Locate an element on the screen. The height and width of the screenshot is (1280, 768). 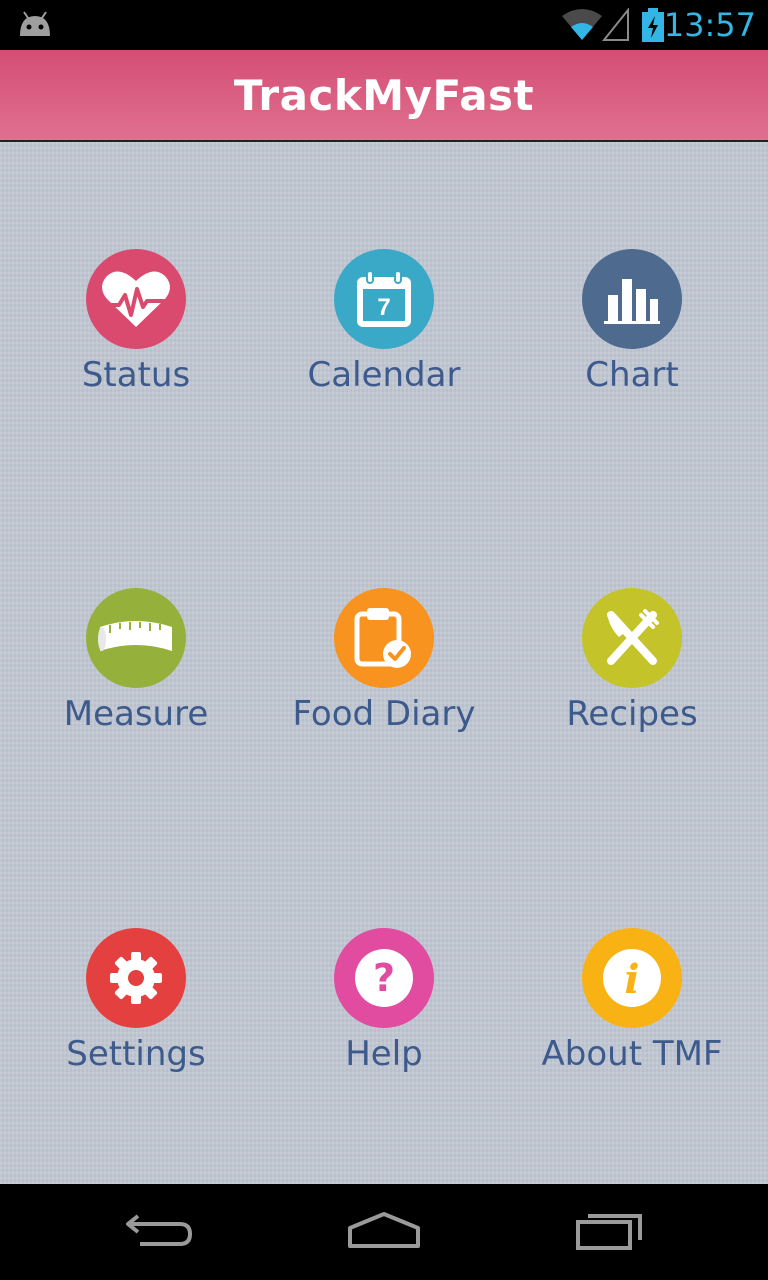
food-diary-circle is located at coordinates (384, 638).